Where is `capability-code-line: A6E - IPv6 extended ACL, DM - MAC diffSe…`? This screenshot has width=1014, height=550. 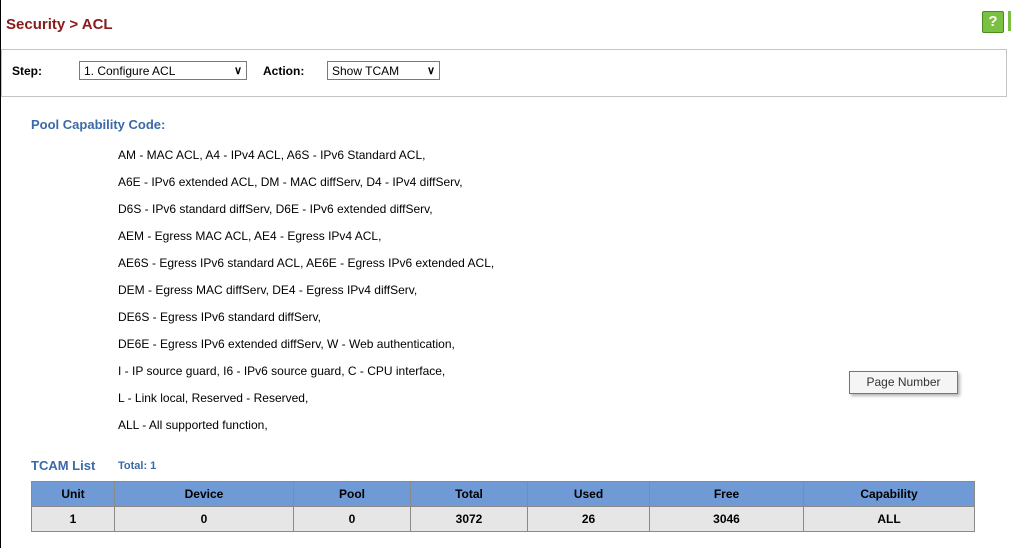 capability-code-line: A6E - IPv6 extended ACL, DM - MAC diffSe… is located at coordinates (290, 182).